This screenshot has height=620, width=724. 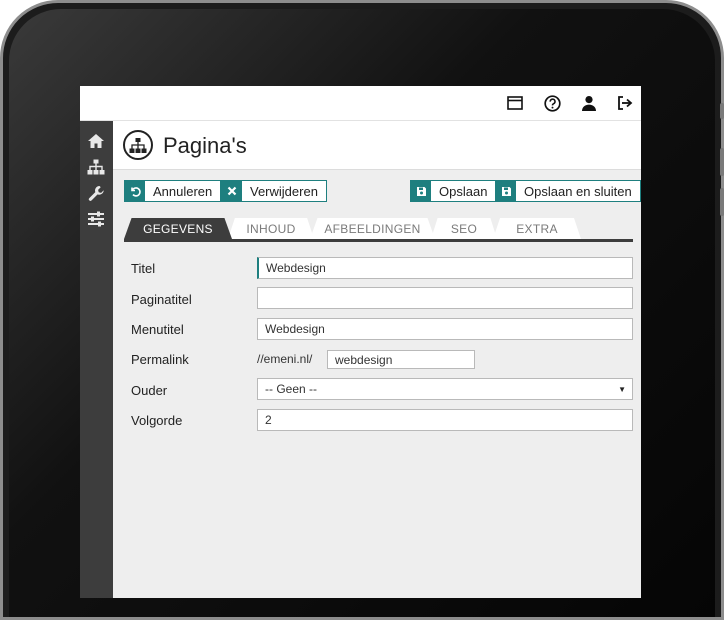 I want to click on tab-extra: EXTRA, so click(x=537, y=228).